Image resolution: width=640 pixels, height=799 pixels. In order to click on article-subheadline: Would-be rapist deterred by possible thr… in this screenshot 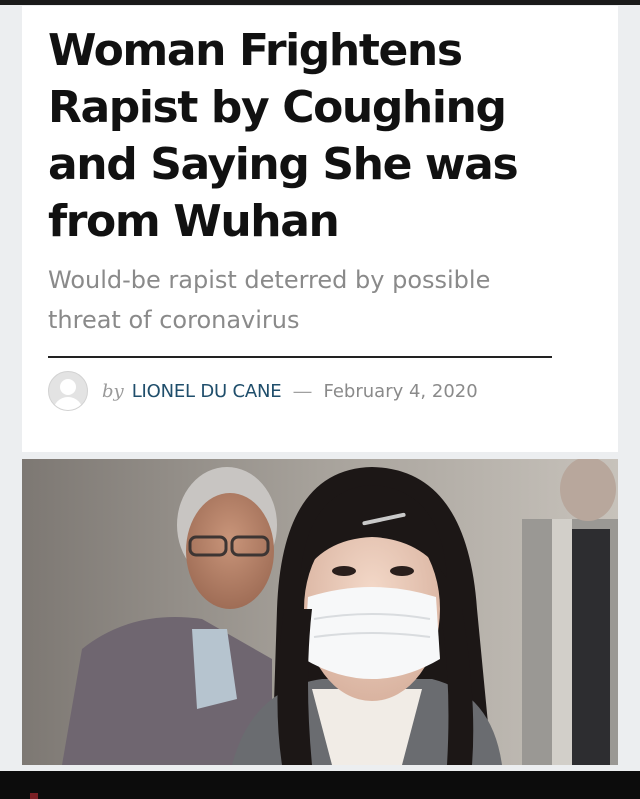, I will do `click(269, 300)`.